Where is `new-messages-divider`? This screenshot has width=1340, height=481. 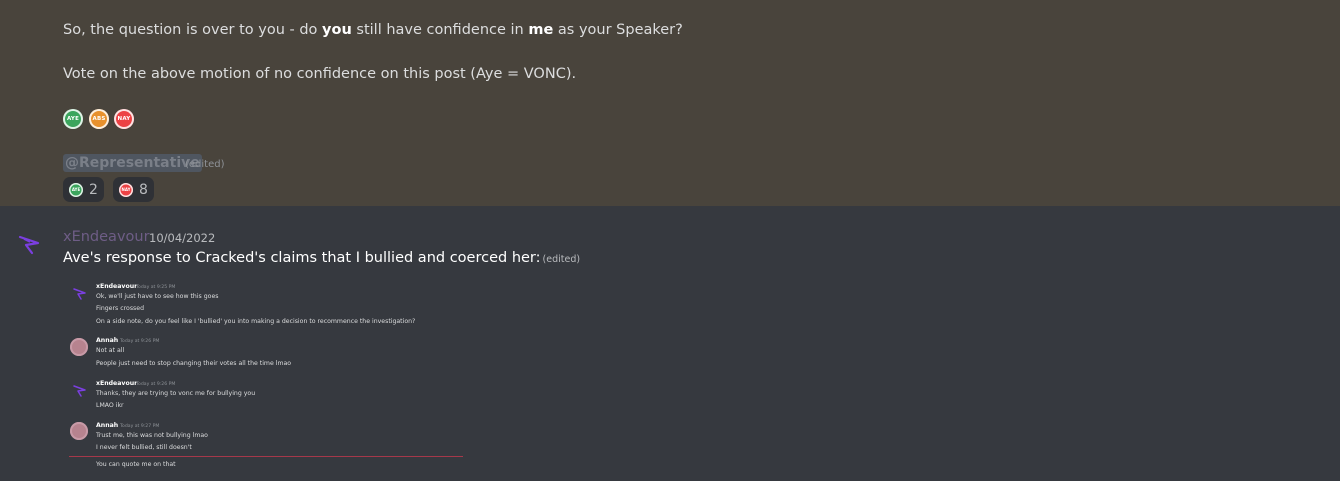
new-messages-divider is located at coordinates (266, 456).